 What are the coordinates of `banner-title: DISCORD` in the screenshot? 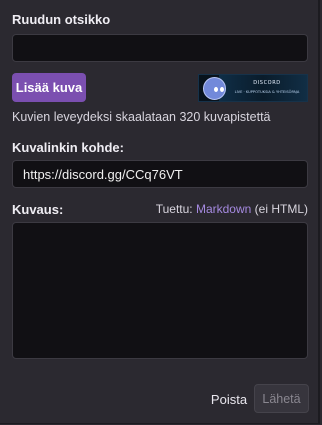 It's located at (267, 83).